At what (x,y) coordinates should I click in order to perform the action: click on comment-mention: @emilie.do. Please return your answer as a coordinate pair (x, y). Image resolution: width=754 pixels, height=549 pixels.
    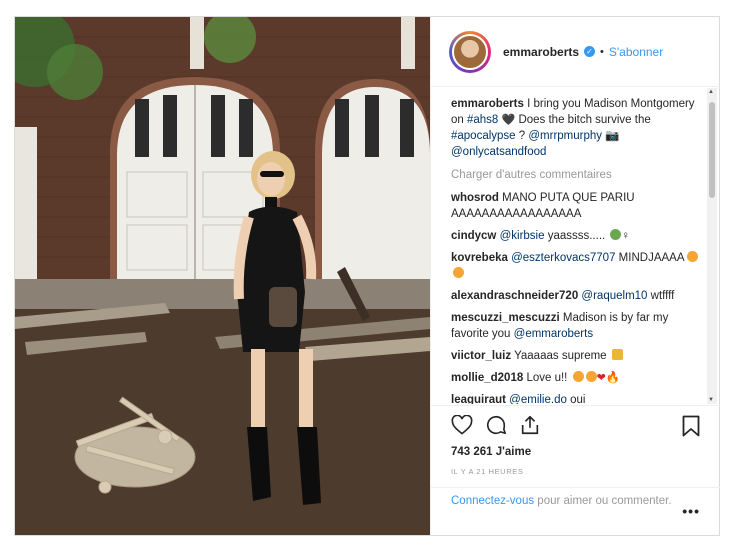
    Looking at the image, I should click on (538, 399).